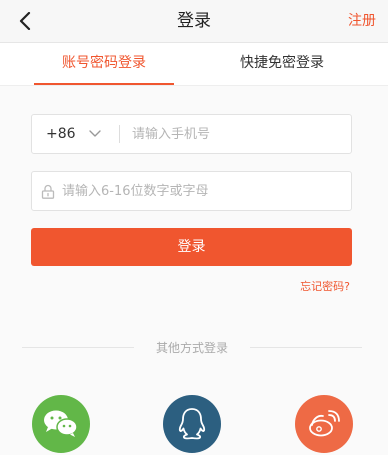  I want to click on qq-icon, so click(192, 424).